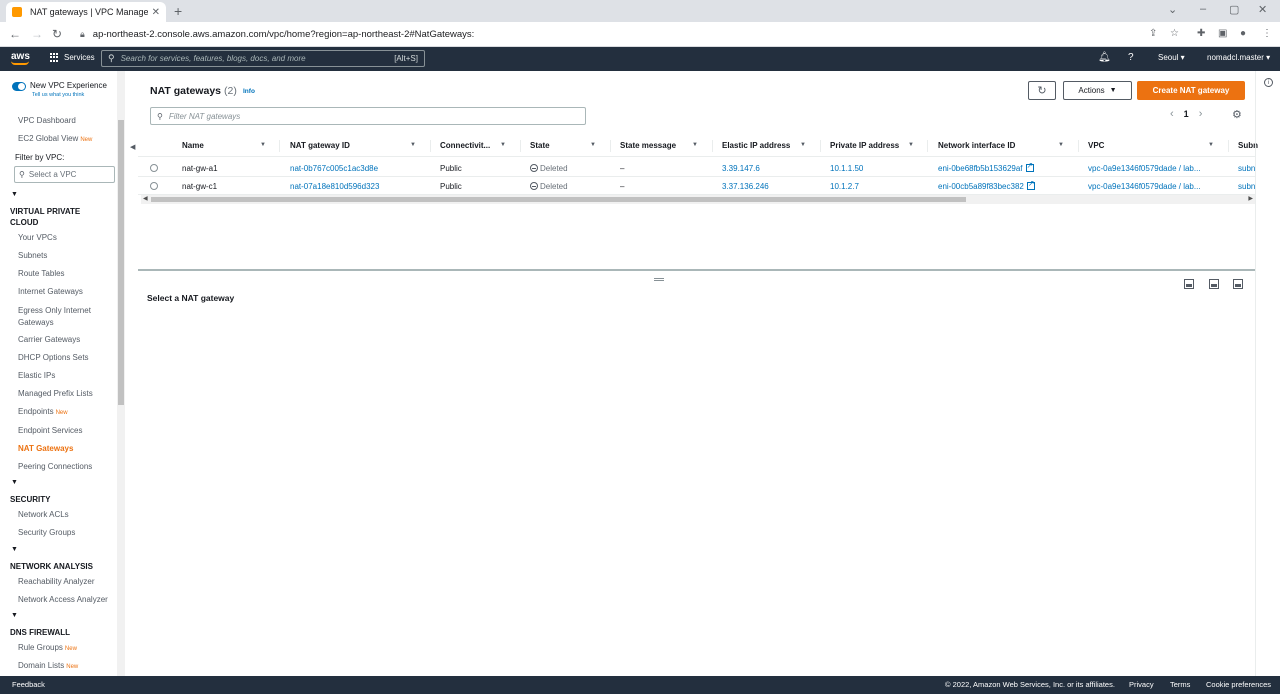  Describe the element at coordinates (69, 95) in the screenshot. I see `feedback-link: Tell us what you think` at that location.